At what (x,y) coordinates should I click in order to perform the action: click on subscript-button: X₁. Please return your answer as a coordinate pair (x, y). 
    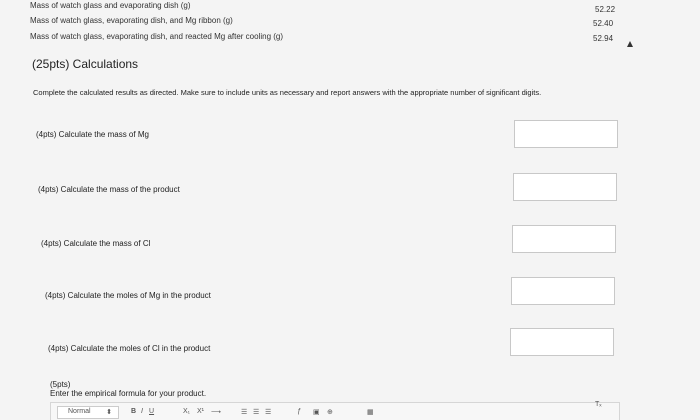
    Looking at the image, I should click on (186, 411).